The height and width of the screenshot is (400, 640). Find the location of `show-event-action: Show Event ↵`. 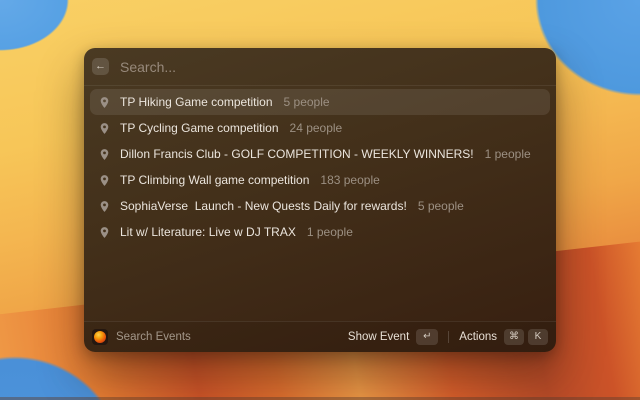

show-event-action: Show Event ↵ is located at coordinates (393, 337).